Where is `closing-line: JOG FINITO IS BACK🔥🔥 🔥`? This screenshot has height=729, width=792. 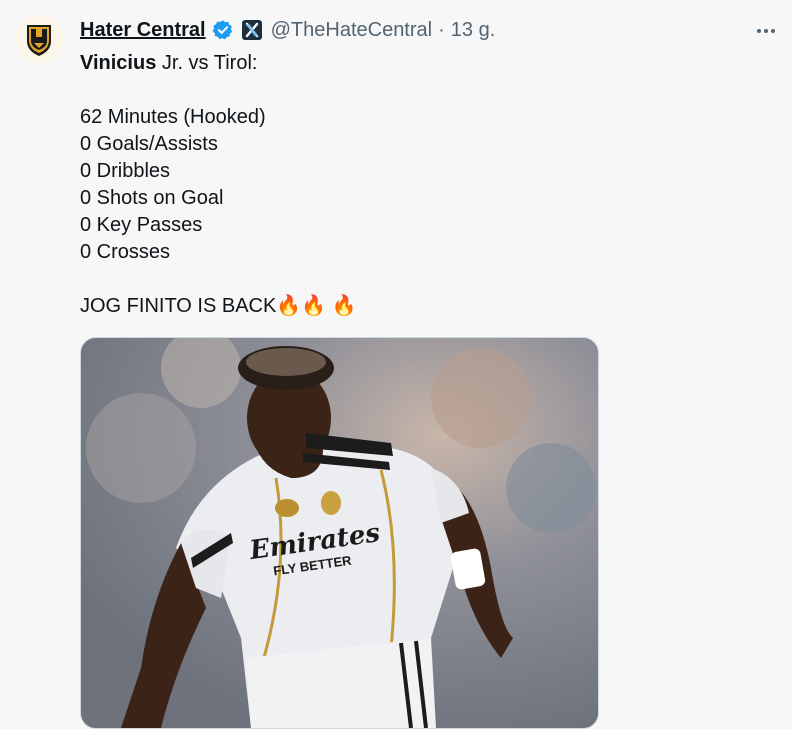
closing-line: JOG FINITO IS BACK🔥🔥 🔥 is located at coordinates (410, 306).